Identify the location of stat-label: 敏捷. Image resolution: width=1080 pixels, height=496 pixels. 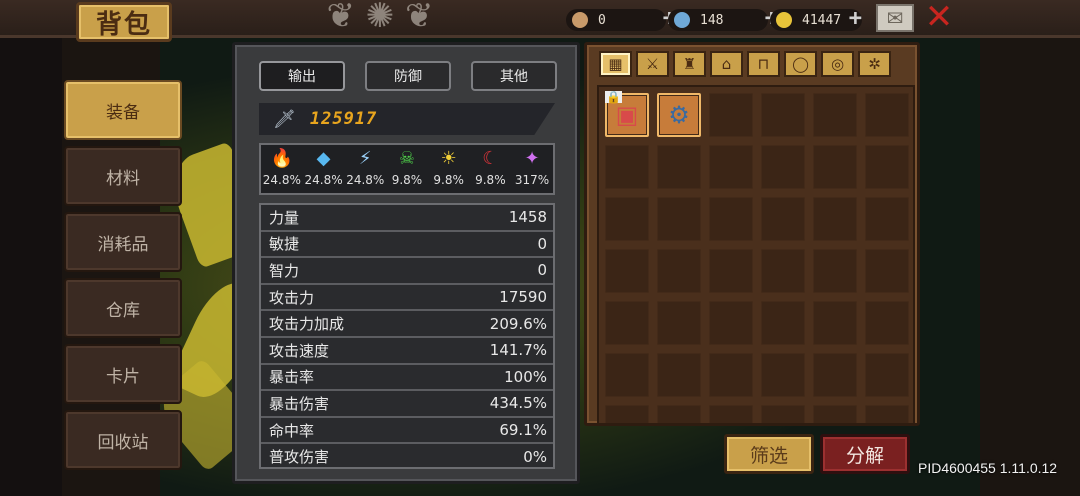
(284, 244).